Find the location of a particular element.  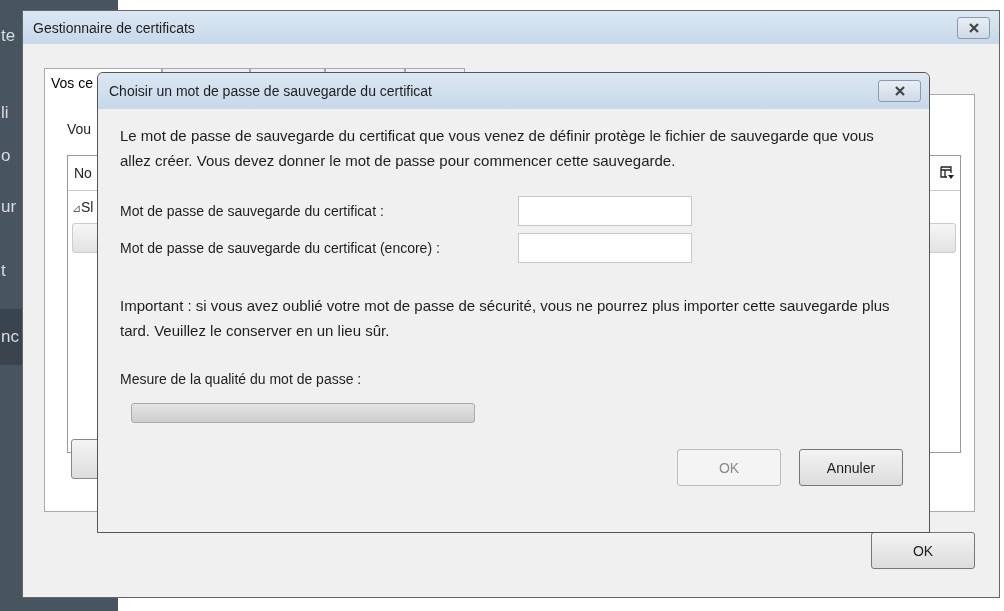

sidebar-item: t is located at coordinates (10, 271).